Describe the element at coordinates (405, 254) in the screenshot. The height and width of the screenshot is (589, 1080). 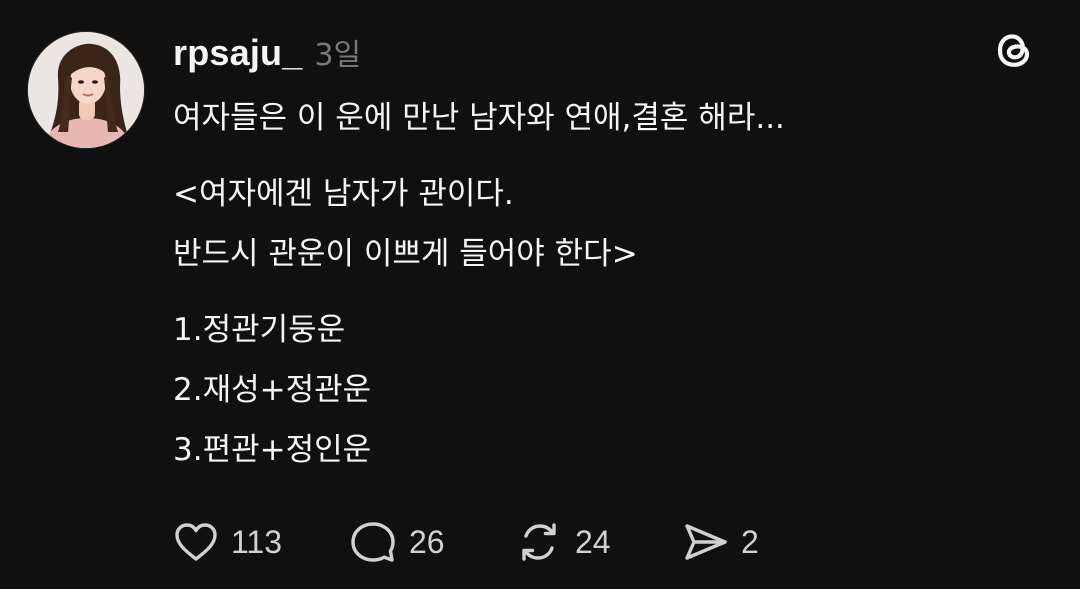
I see `post-text-line: 반드시 관운이 이쁘게 들어야 한다>` at that location.